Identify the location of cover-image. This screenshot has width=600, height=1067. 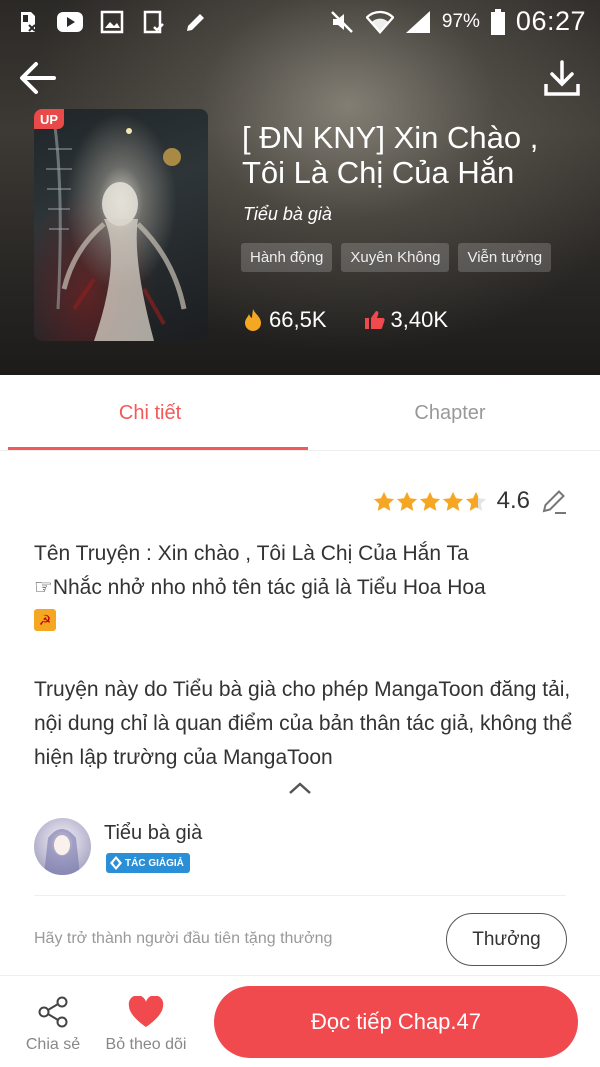
(121, 225).